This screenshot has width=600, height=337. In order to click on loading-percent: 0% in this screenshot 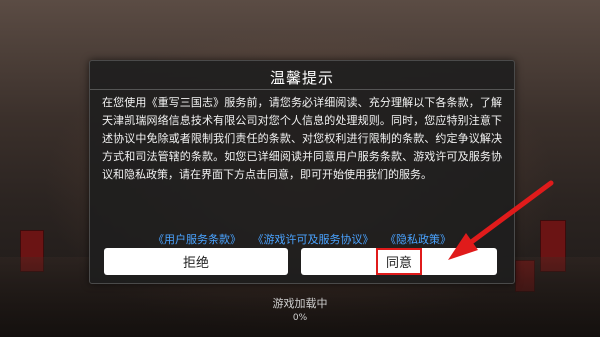, I will do `click(300, 318)`.